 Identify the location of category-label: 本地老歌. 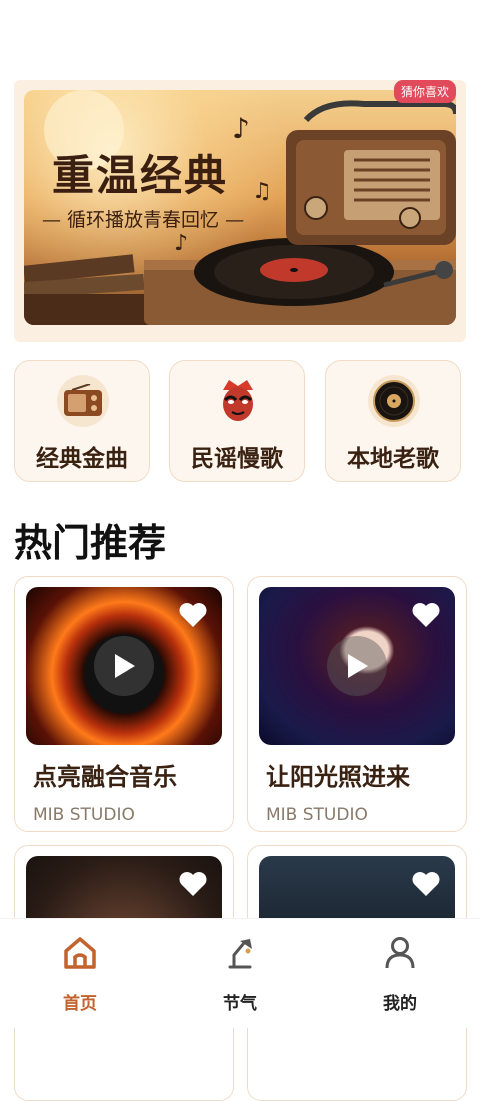
(393, 459).